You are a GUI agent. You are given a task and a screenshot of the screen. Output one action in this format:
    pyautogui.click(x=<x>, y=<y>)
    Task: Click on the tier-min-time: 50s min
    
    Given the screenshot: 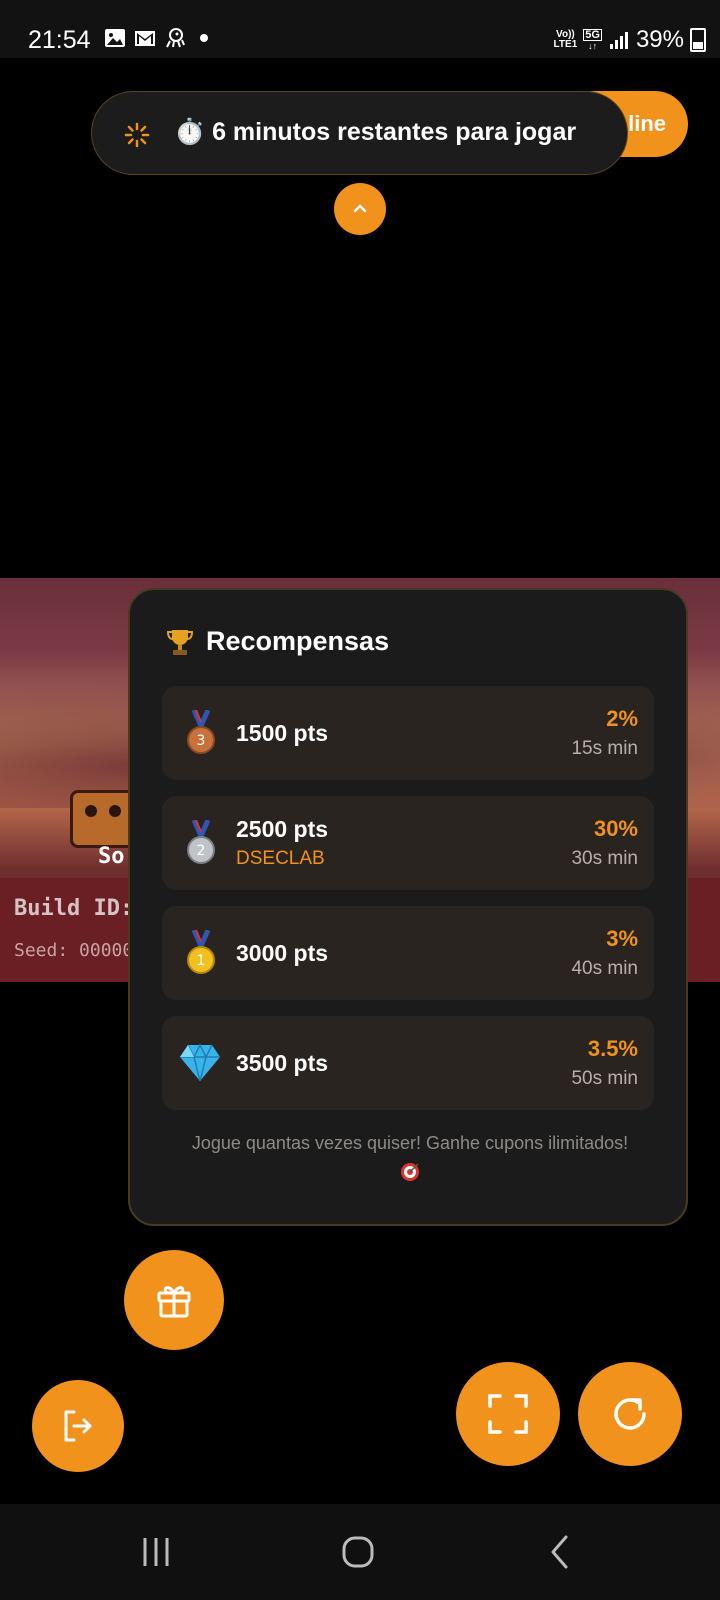 What is the action you would take?
    pyautogui.click(x=604, y=1078)
    